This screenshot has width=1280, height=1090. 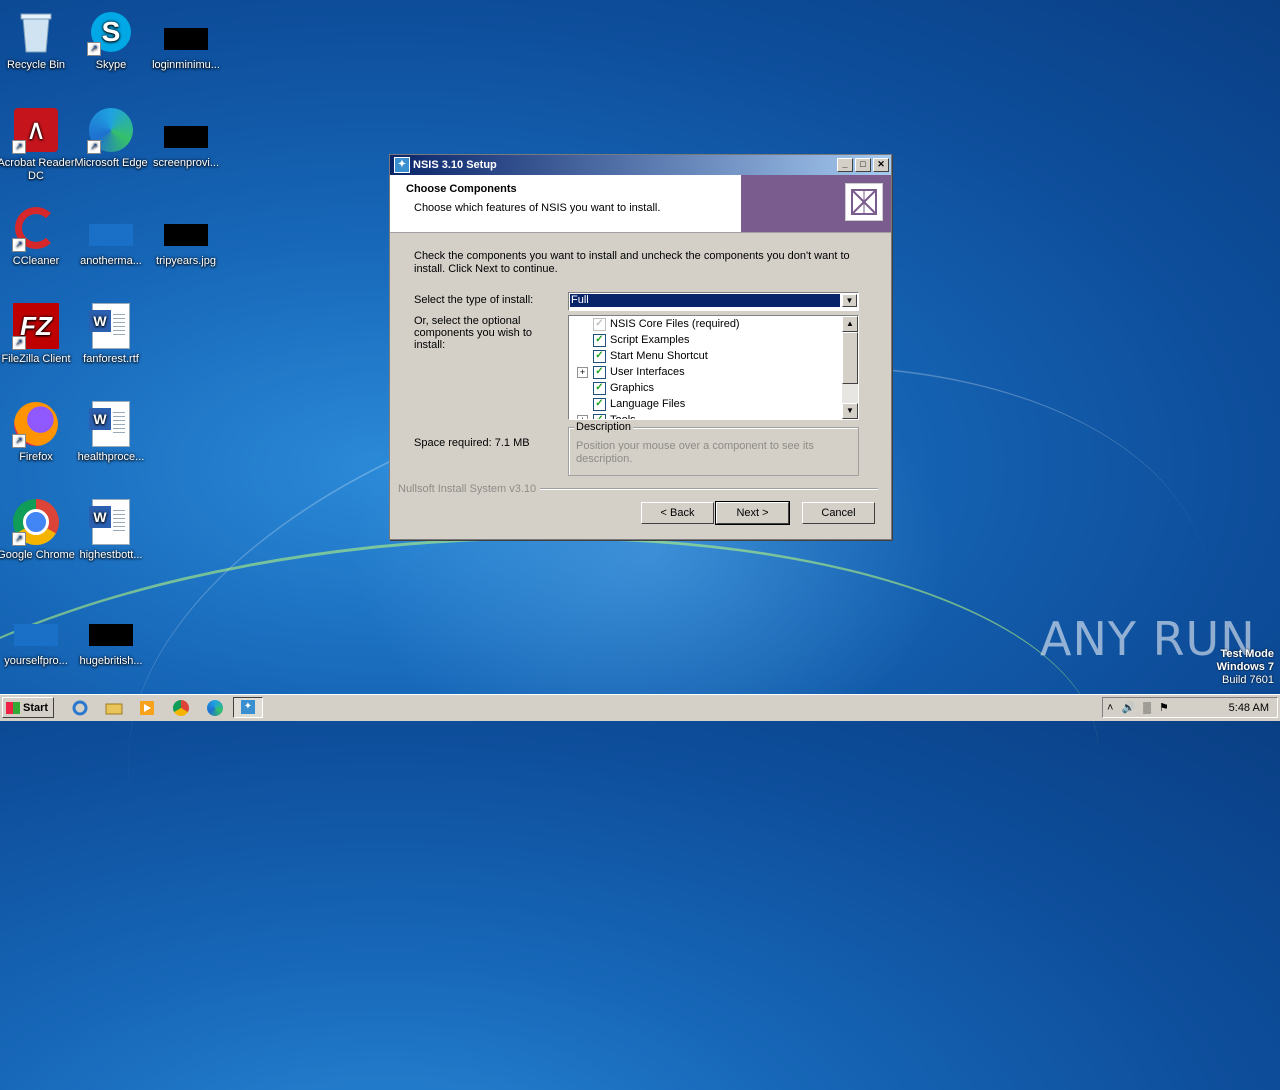 I want to click on desktop-icon-skype: S ↗ Skype, so click(x=111, y=40).